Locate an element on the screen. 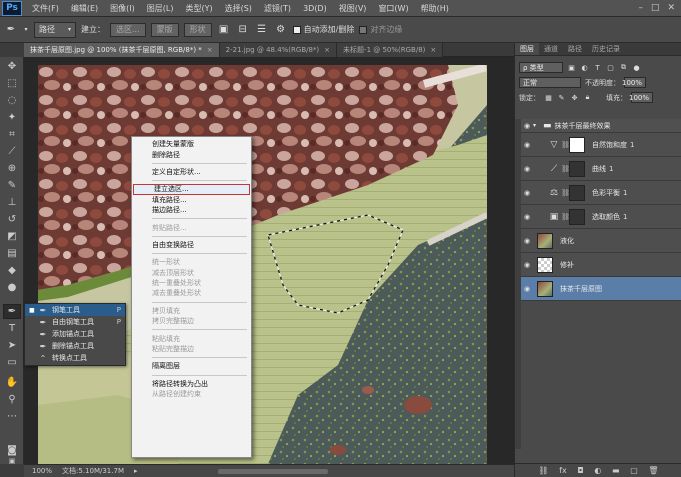  lasso-tool-icon: ◌ is located at coordinates (12, 100).